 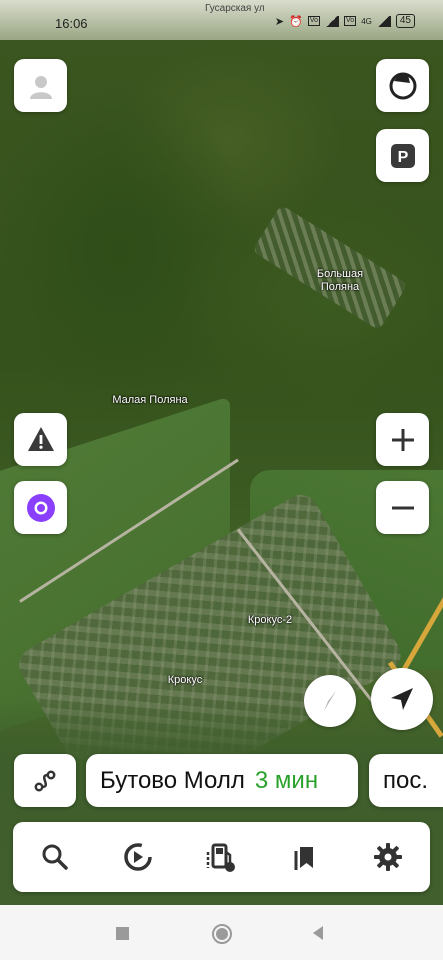 I want to click on zoom-in-button, so click(x=402, y=439).